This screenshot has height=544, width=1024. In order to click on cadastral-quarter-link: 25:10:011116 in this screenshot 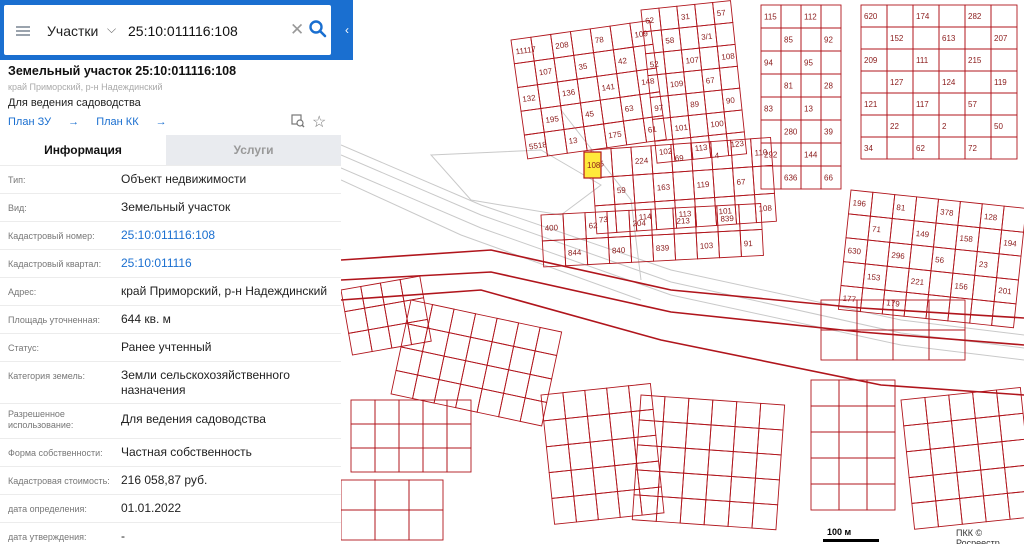, I will do `click(226, 263)`.